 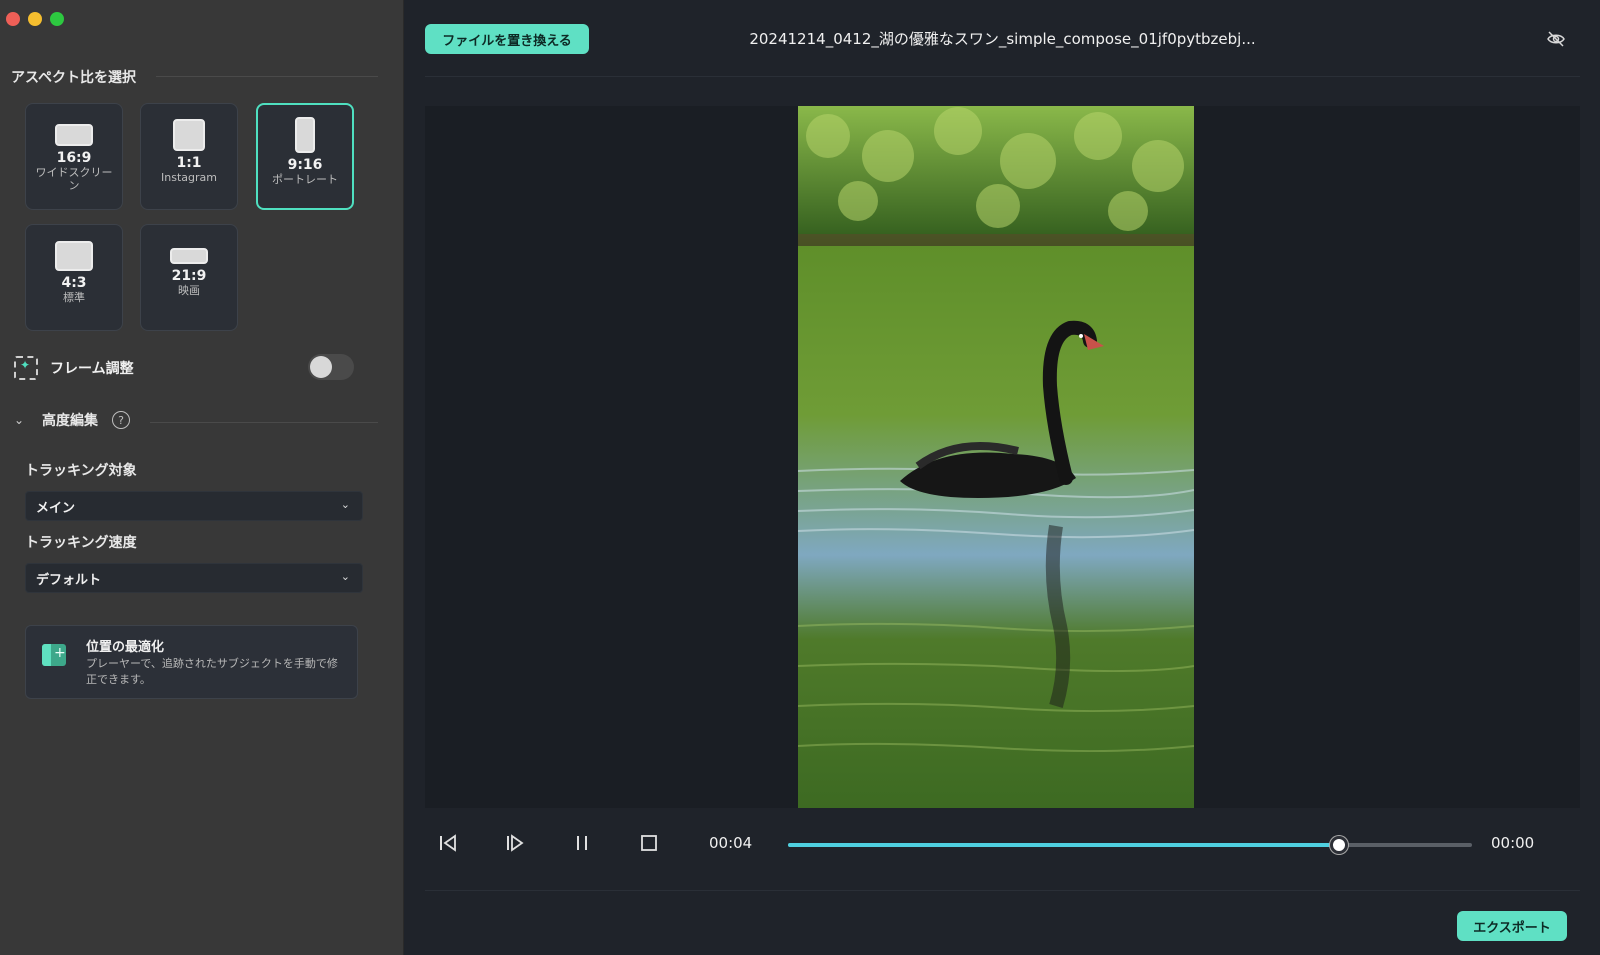 What do you see at coordinates (189, 163) in the screenshot?
I see `ratio-label: 1:1` at bounding box center [189, 163].